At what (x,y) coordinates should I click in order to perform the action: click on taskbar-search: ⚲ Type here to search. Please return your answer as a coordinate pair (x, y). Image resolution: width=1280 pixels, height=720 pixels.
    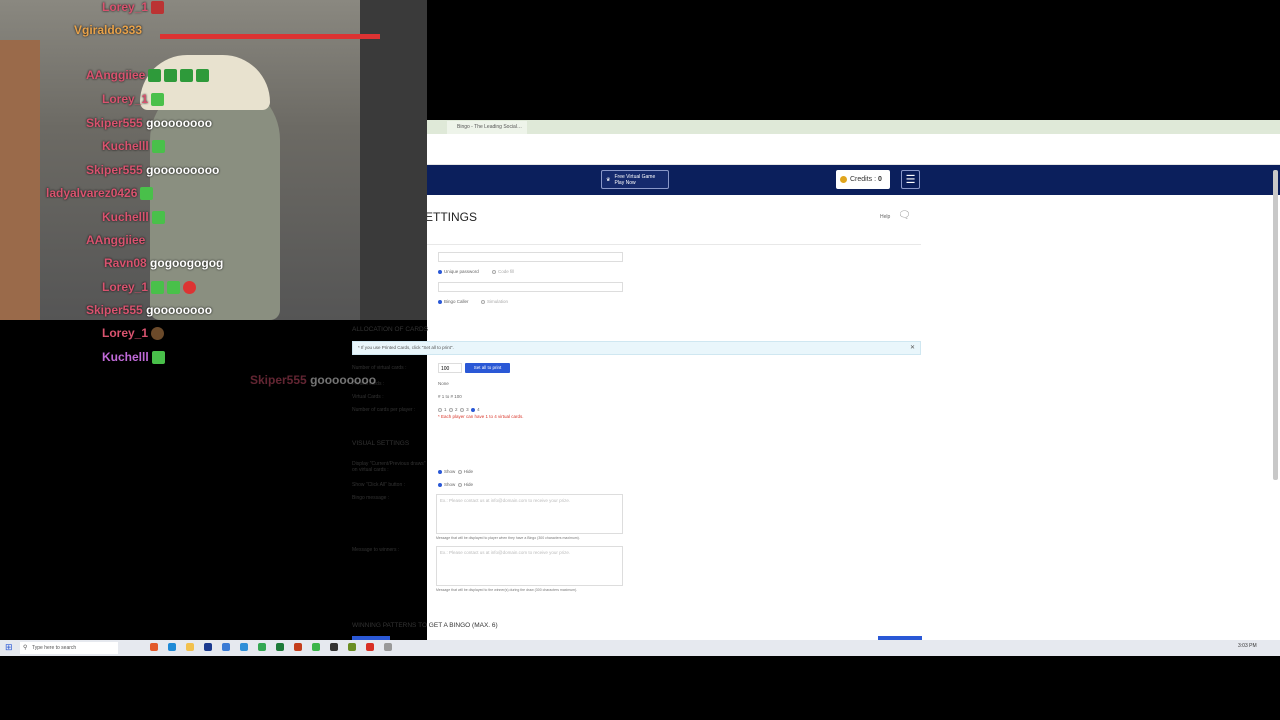
    Looking at the image, I should click on (69, 648).